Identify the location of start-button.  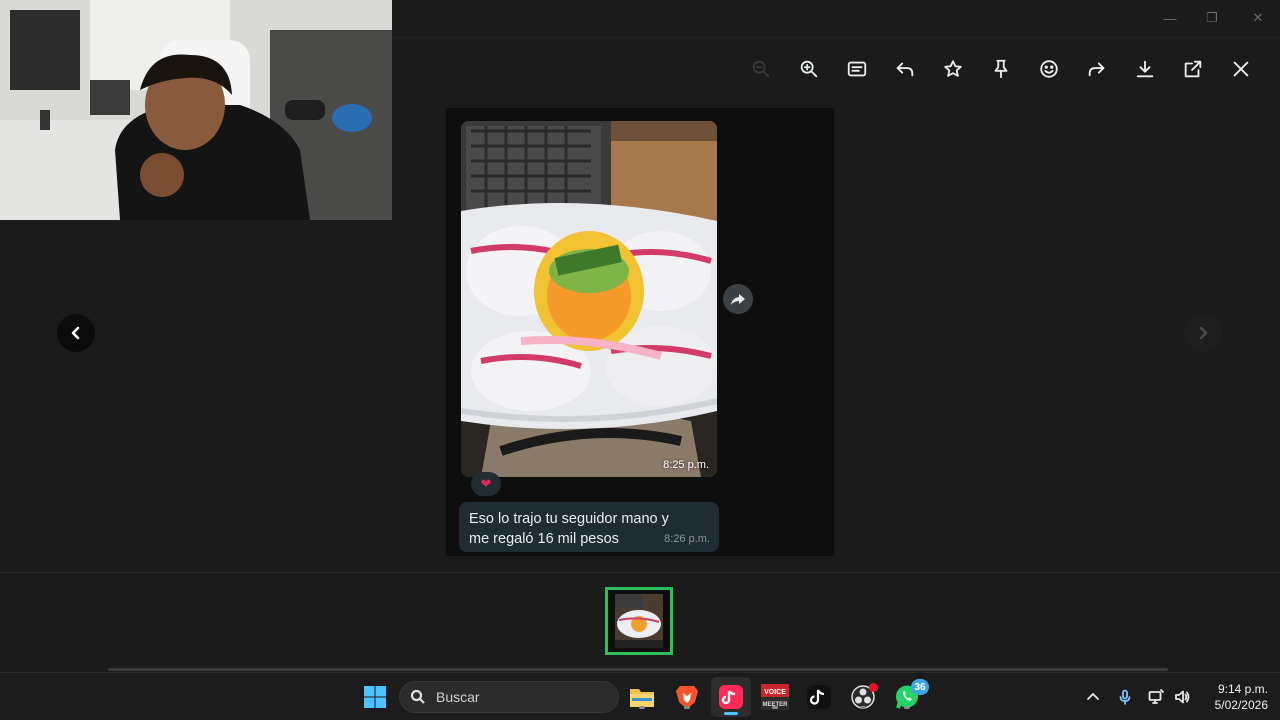
(375, 697).